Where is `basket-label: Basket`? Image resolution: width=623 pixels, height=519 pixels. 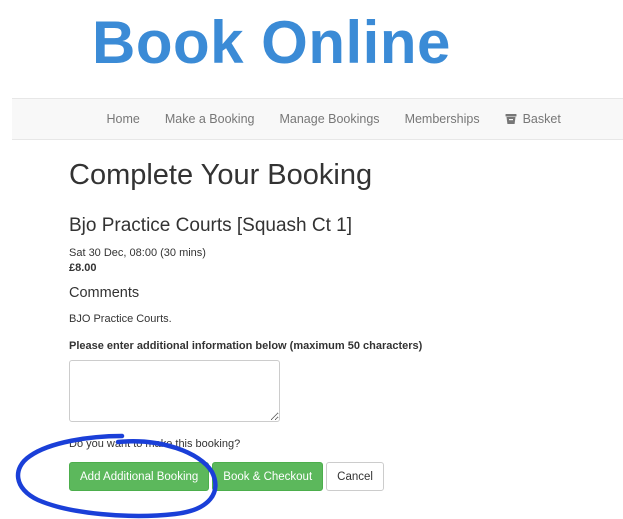
basket-label: Basket is located at coordinates (541, 119).